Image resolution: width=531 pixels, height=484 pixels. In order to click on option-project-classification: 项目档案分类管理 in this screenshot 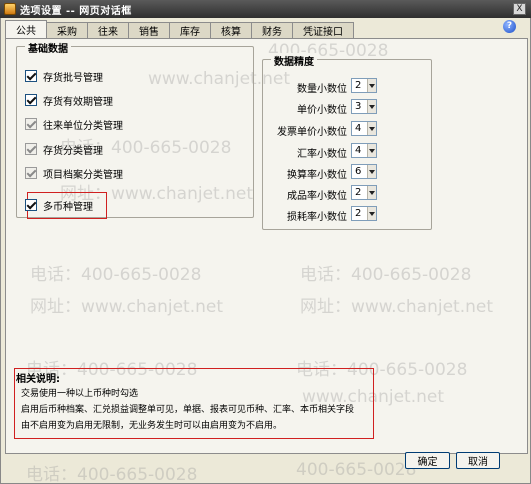, I will do `click(74, 173)`.